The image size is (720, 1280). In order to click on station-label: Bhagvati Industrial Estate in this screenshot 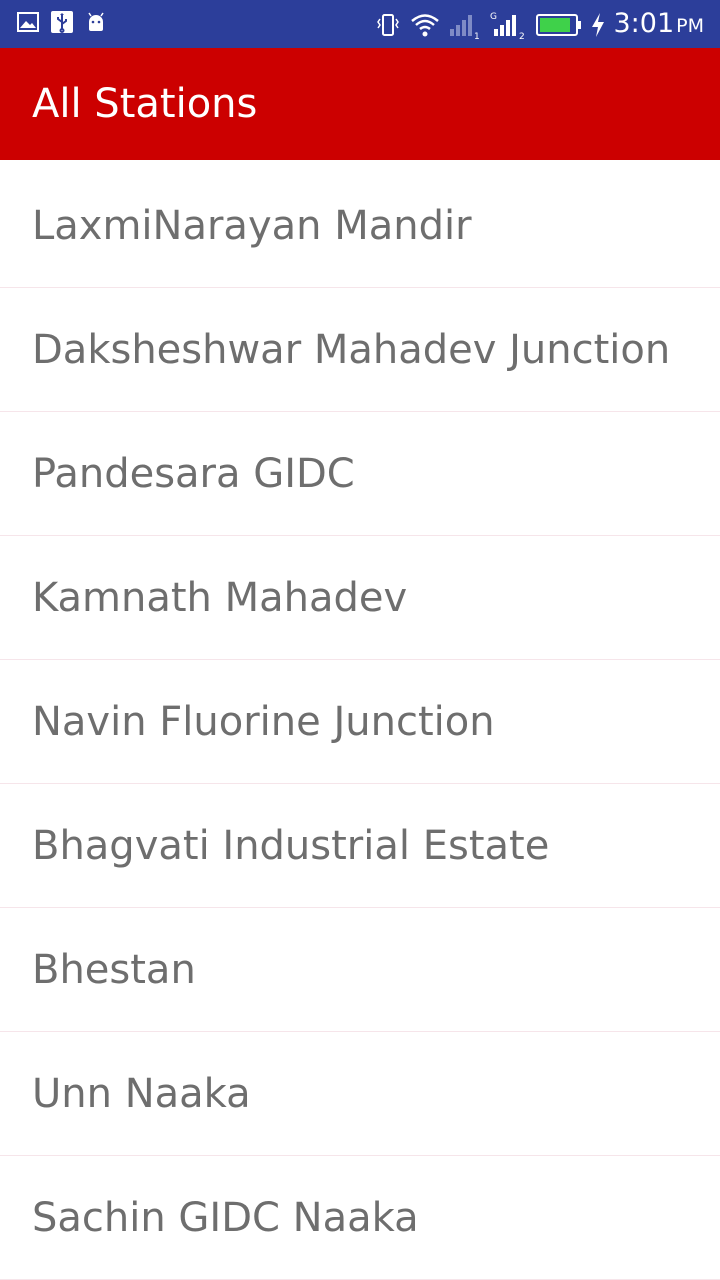, I will do `click(291, 846)`.